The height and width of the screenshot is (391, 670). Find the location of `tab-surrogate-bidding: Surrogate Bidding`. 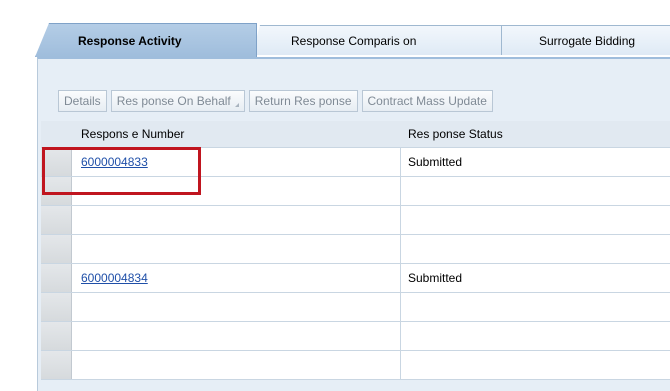

tab-surrogate-bidding: Surrogate Bidding is located at coordinates (582, 40).